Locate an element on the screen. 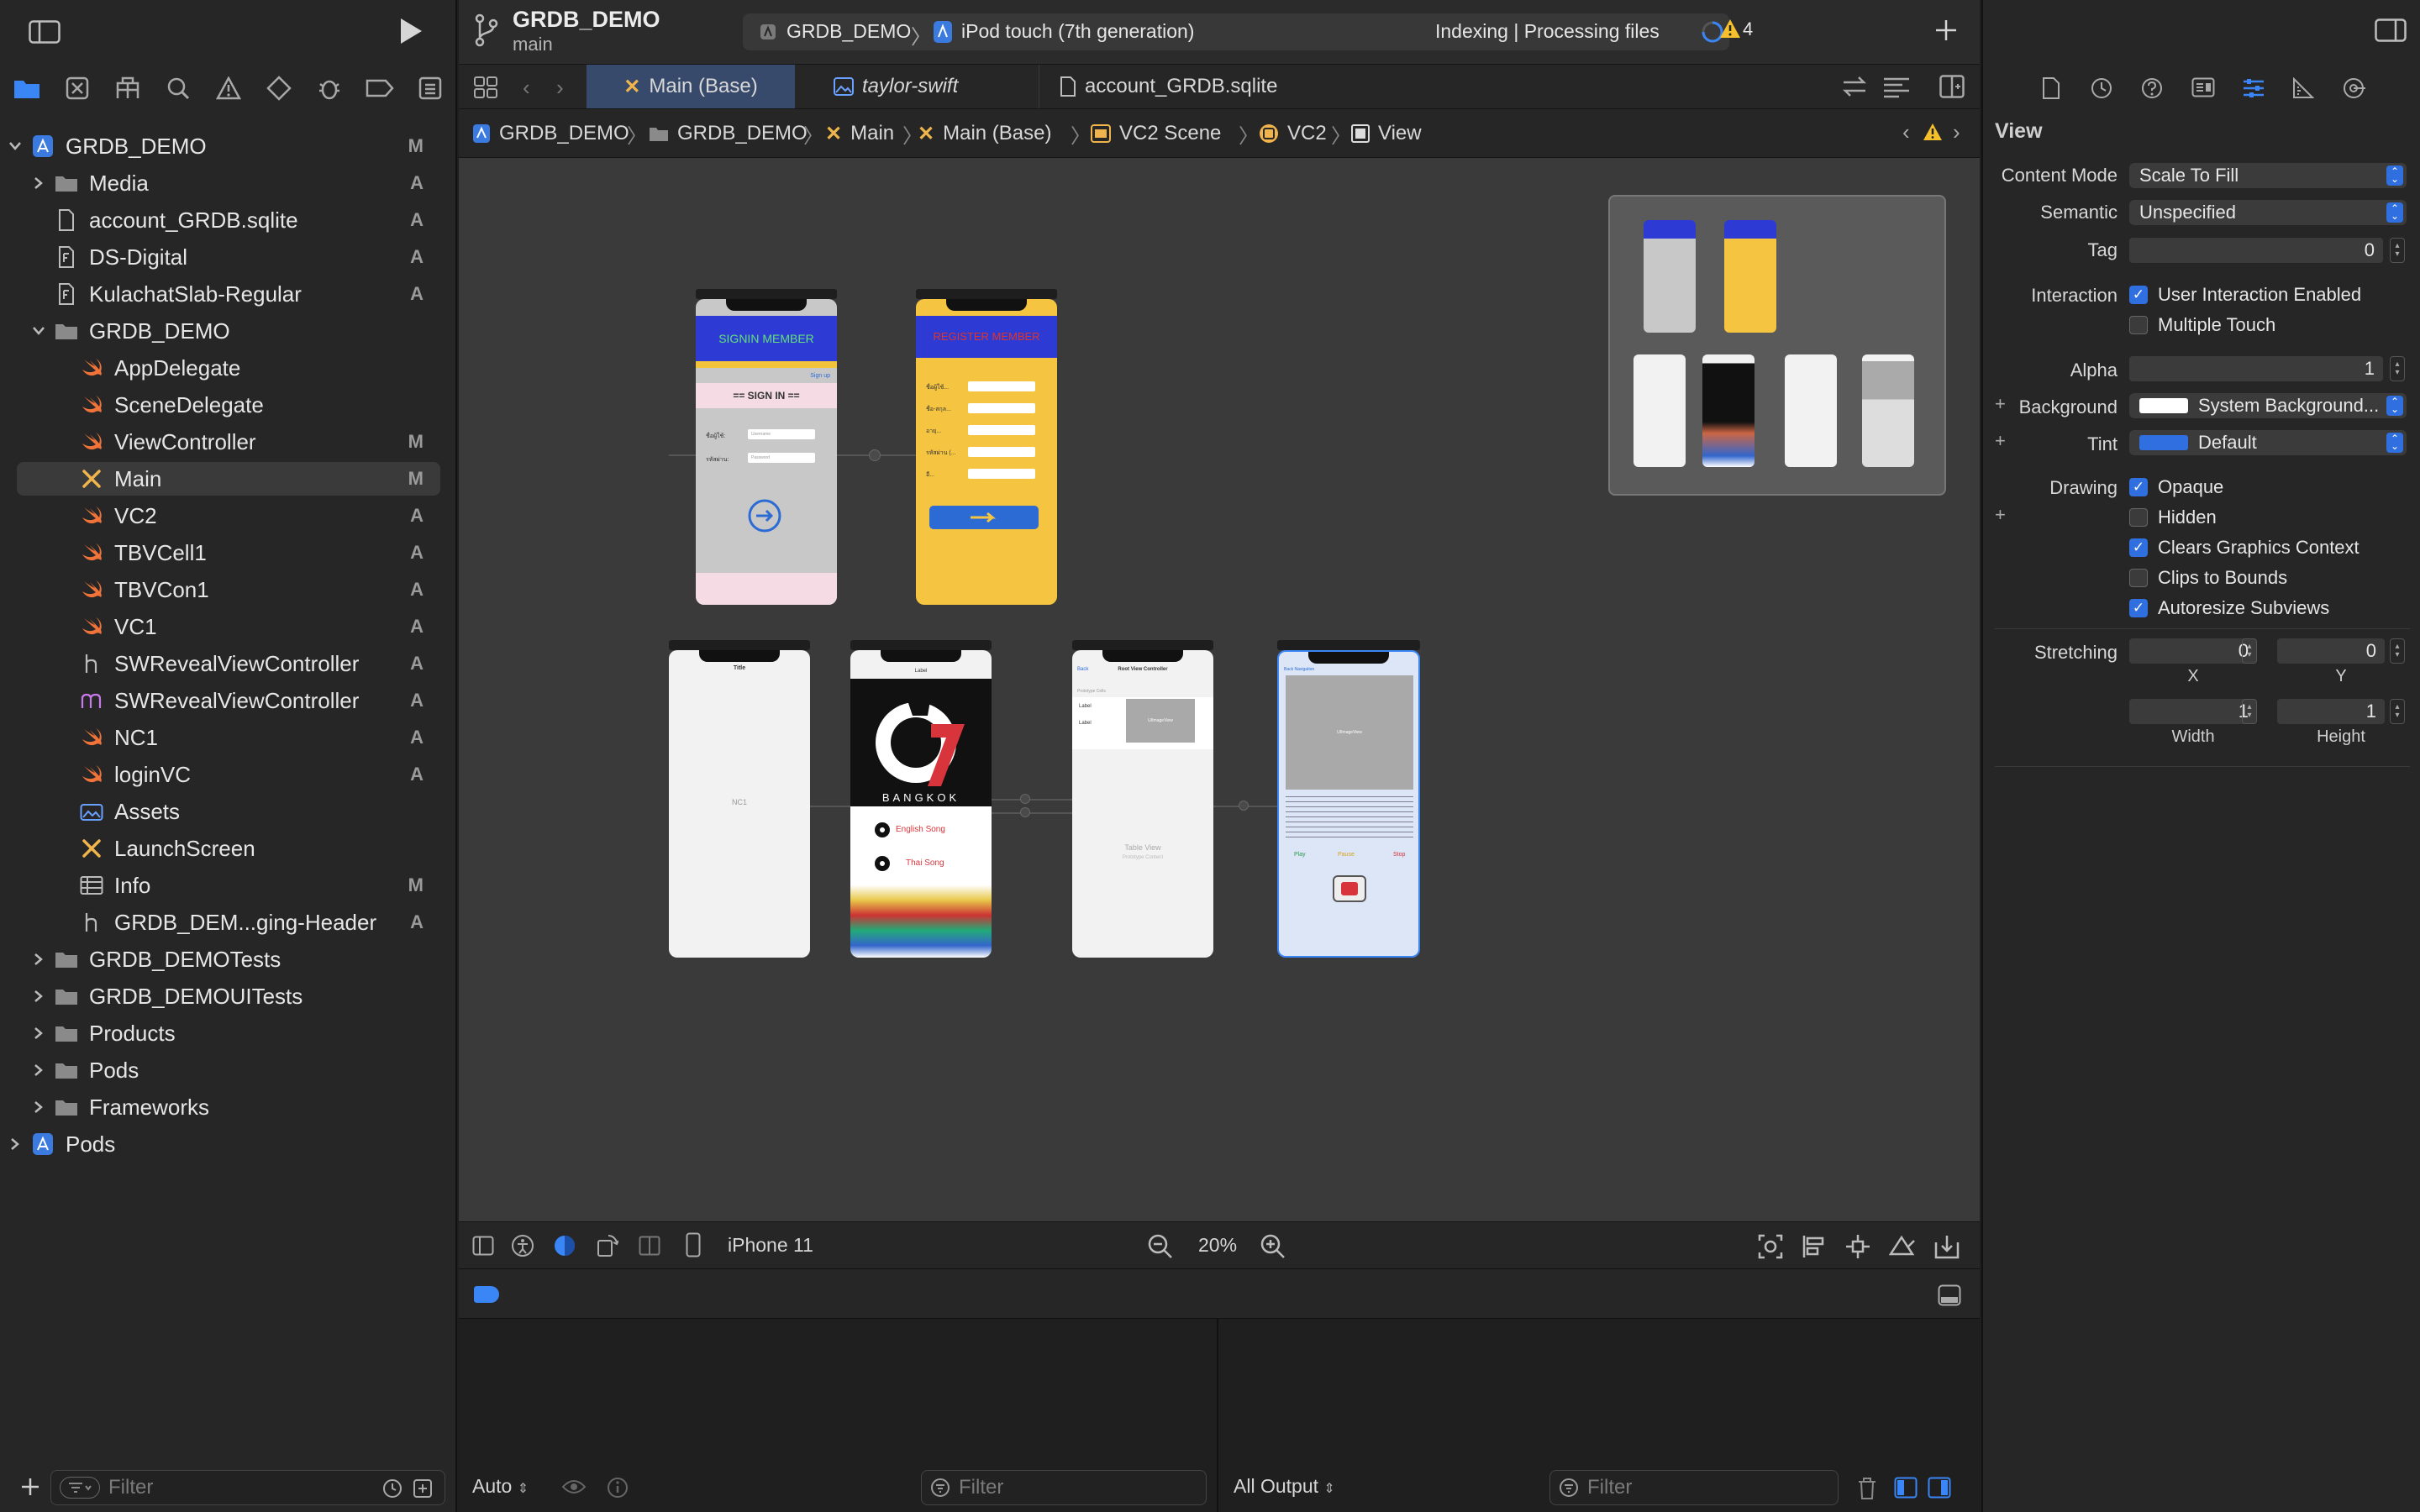 This screenshot has height=1512, width=2420. clears-graphics-checkbox: ✓ Clears Graphics Context is located at coordinates (2244, 548).